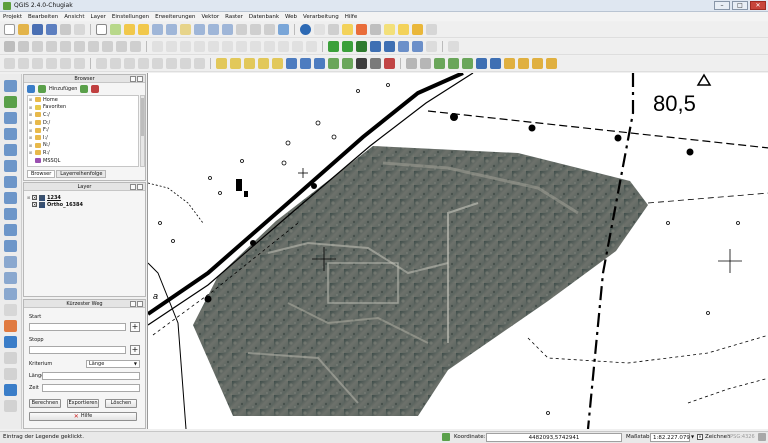 The height and width of the screenshot is (443, 768). Describe the element at coordinates (83, 123) in the screenshot. I see `tree-item-d: ⊞ D:/` at that location.